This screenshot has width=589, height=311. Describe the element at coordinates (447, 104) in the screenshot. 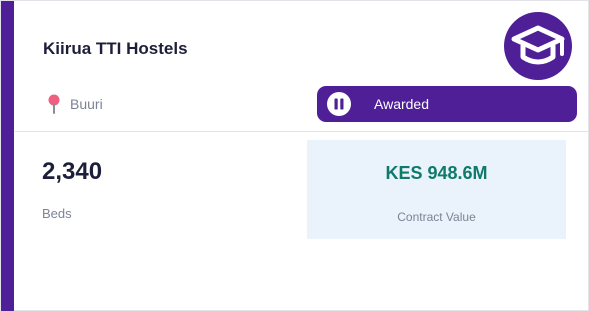

I see `status-badge: Awarded` at that location.